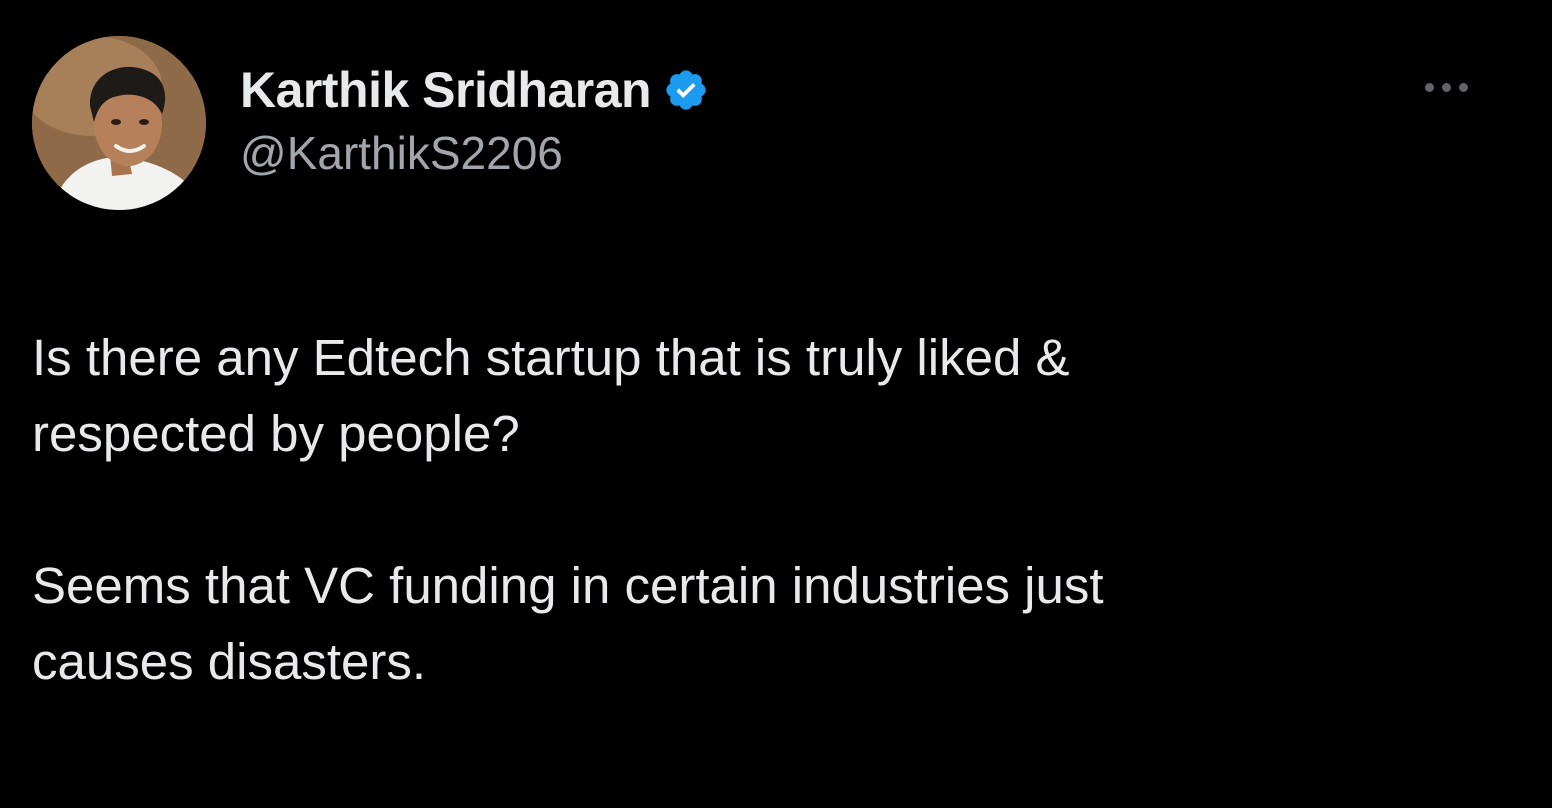 This screenshot has width=1552, height=808. I want to click on tweet-header: Karthik Sridharan @KarthikS2206, so click(474, 119).